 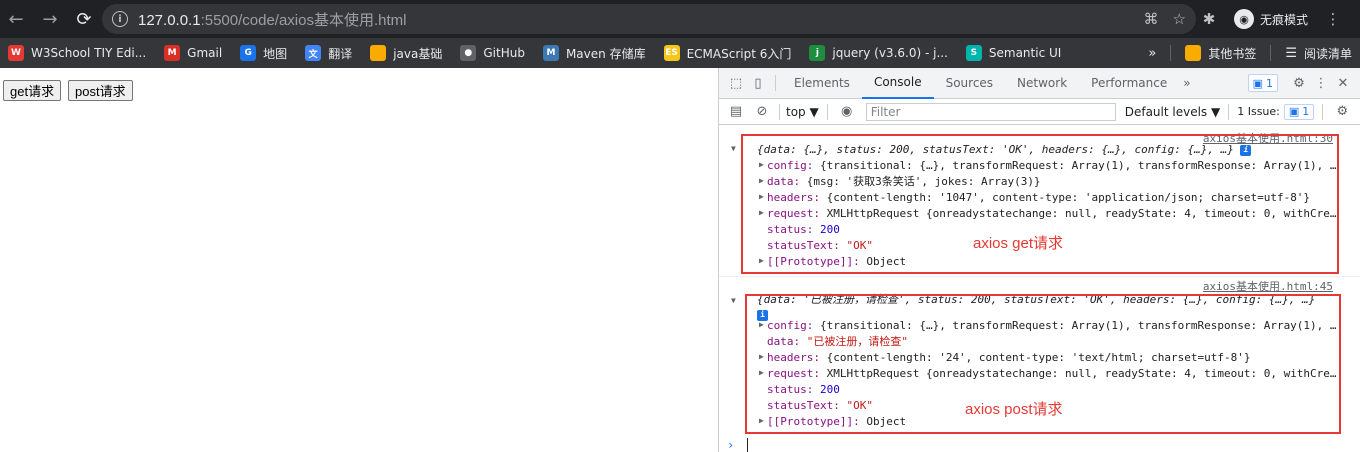 I want to click on bookmark-item: ● GitHub, so click(x=492, y=53).